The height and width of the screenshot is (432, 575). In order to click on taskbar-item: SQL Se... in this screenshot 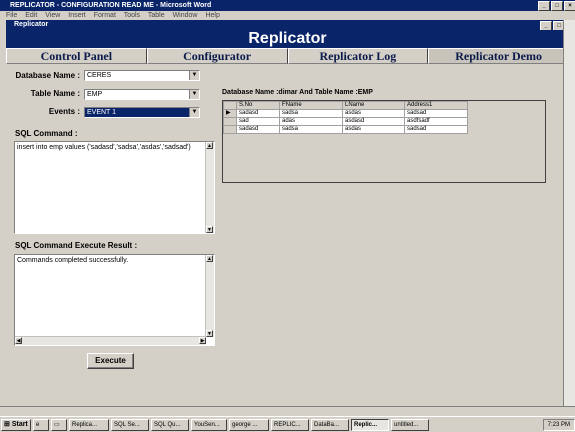, I will do `click(130, 424)`.